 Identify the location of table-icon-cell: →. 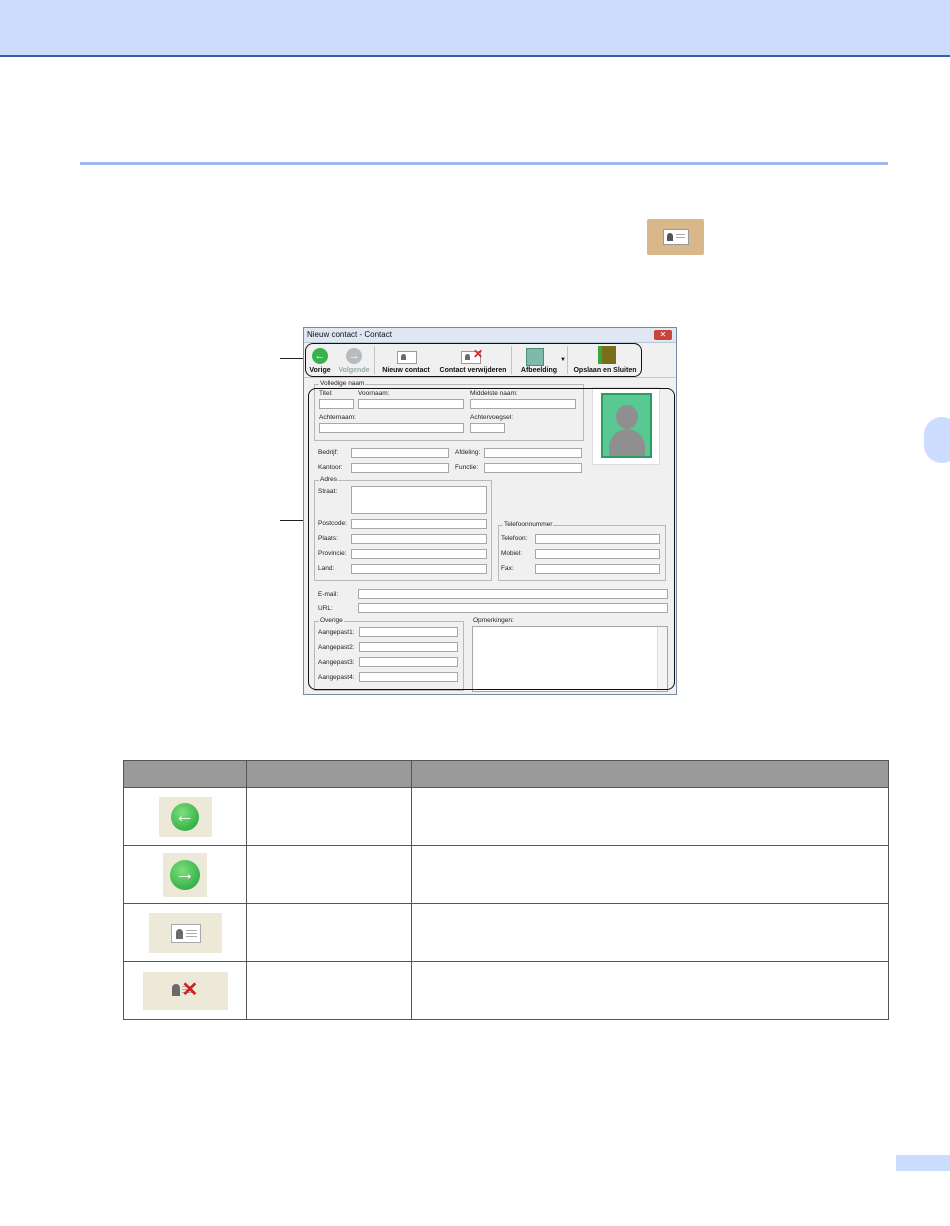
(185, 874).